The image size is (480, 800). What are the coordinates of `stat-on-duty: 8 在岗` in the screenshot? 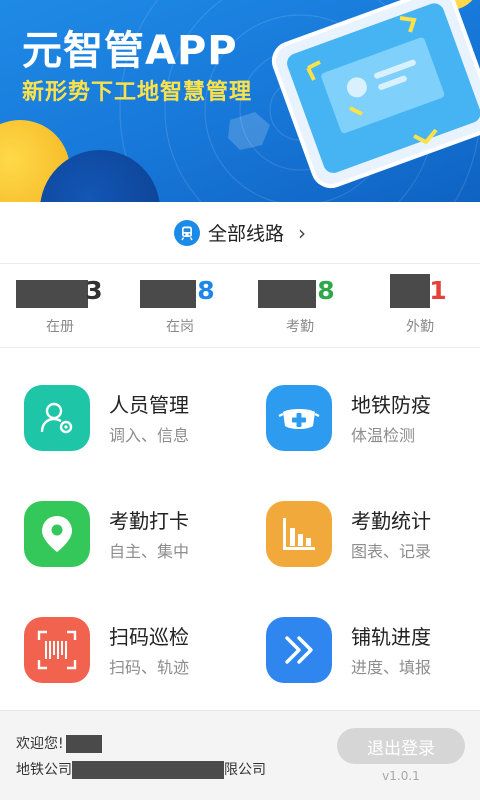 It's located at (180, 306).